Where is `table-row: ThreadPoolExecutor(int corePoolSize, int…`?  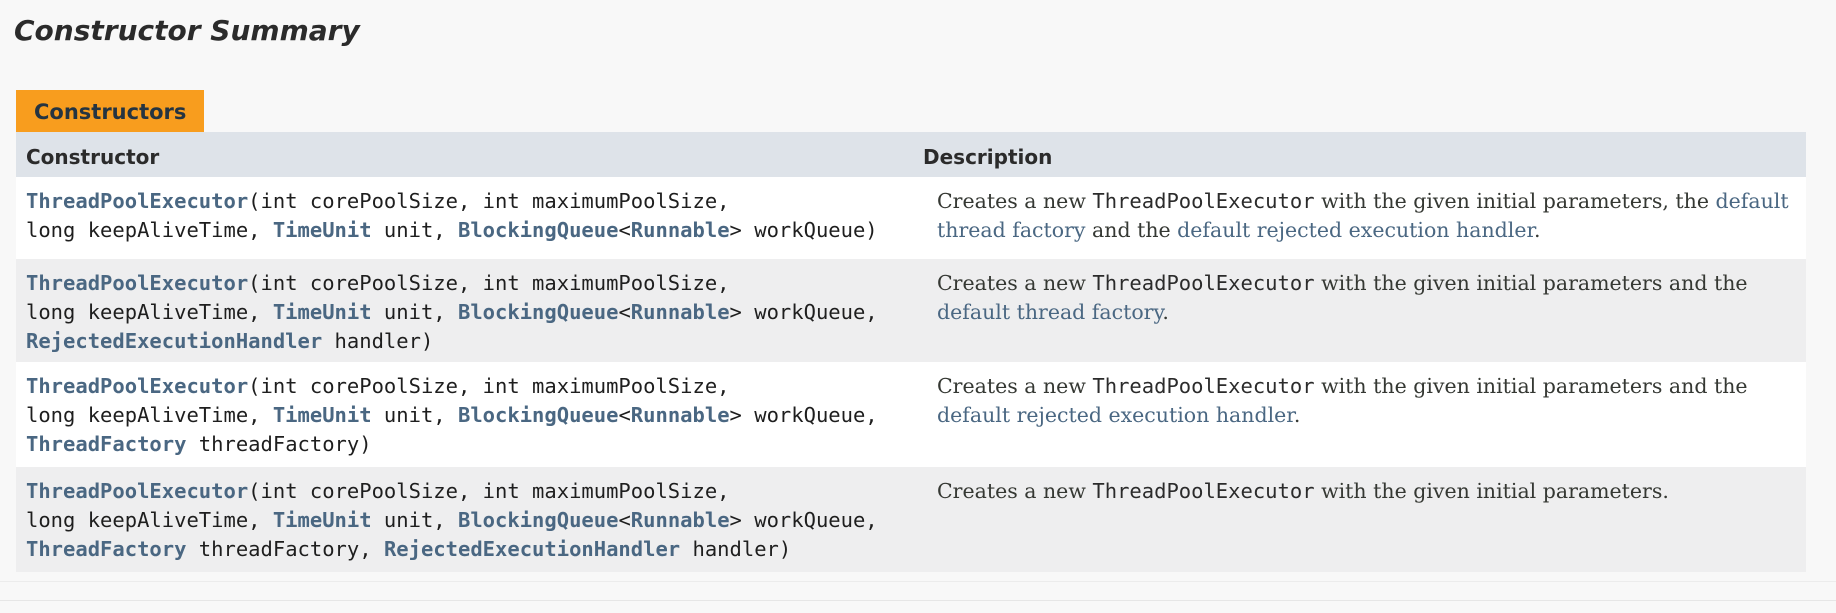
table-row: ThreadPoolExecutor(int corePoolSize, int… is located at coordinates (911, 218).